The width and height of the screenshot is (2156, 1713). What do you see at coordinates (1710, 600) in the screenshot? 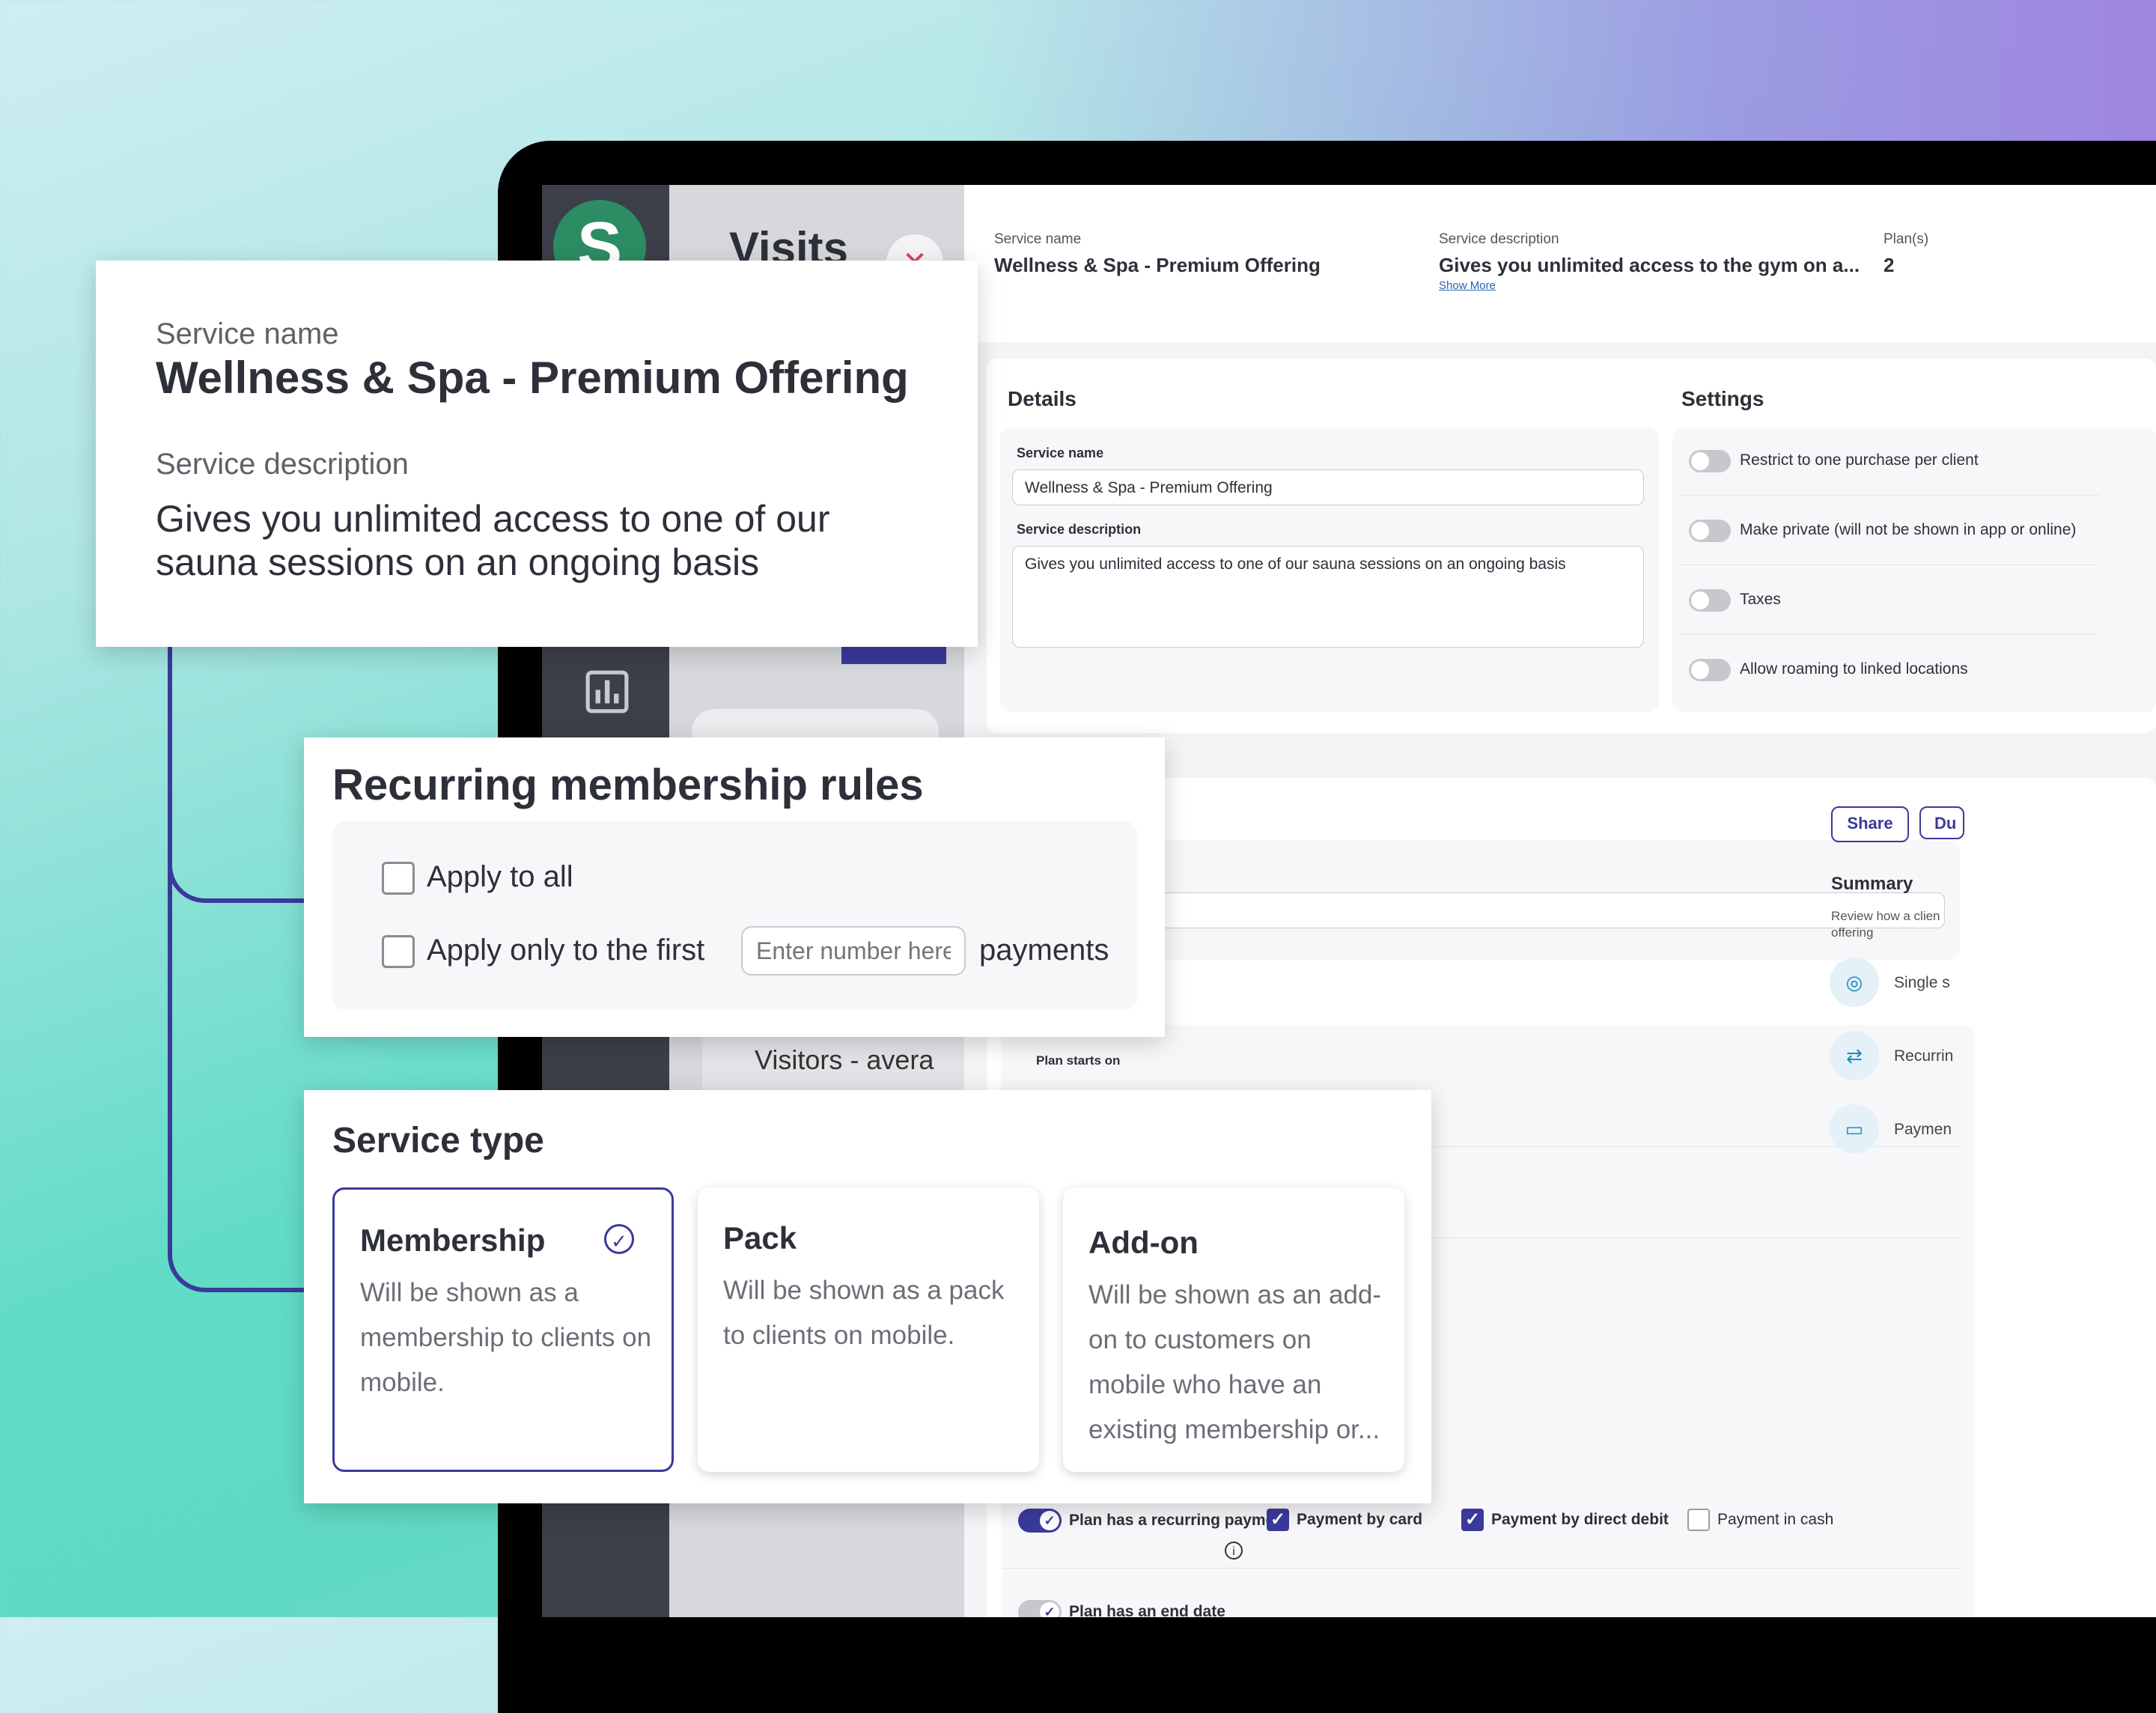
I see `taxes-toggle` at bounding box center [1710, 600].